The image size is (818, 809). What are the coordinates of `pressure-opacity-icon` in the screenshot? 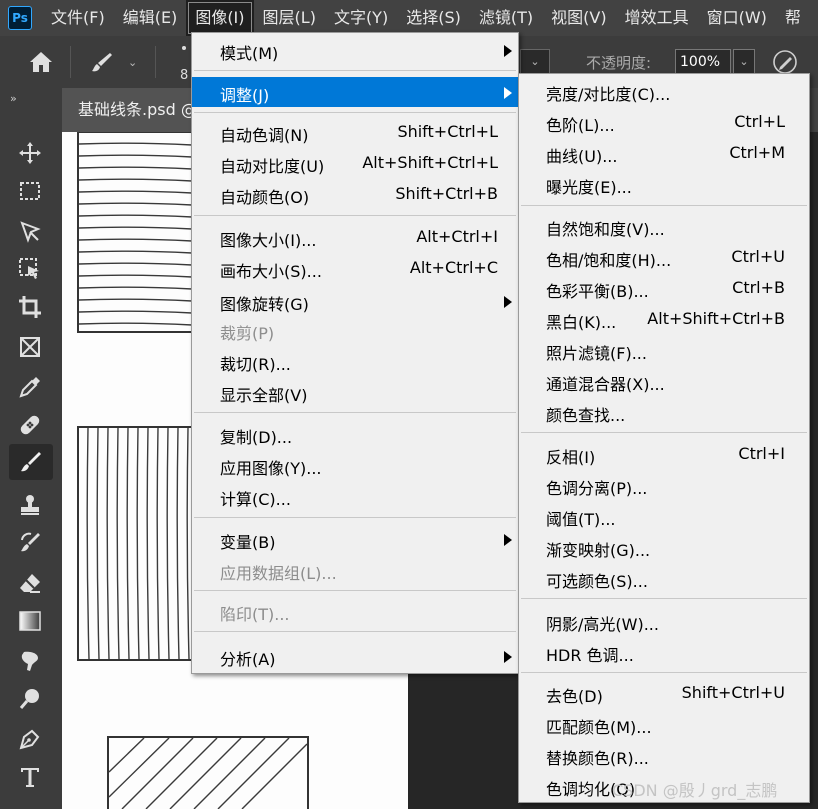 It's located at (785, 62).